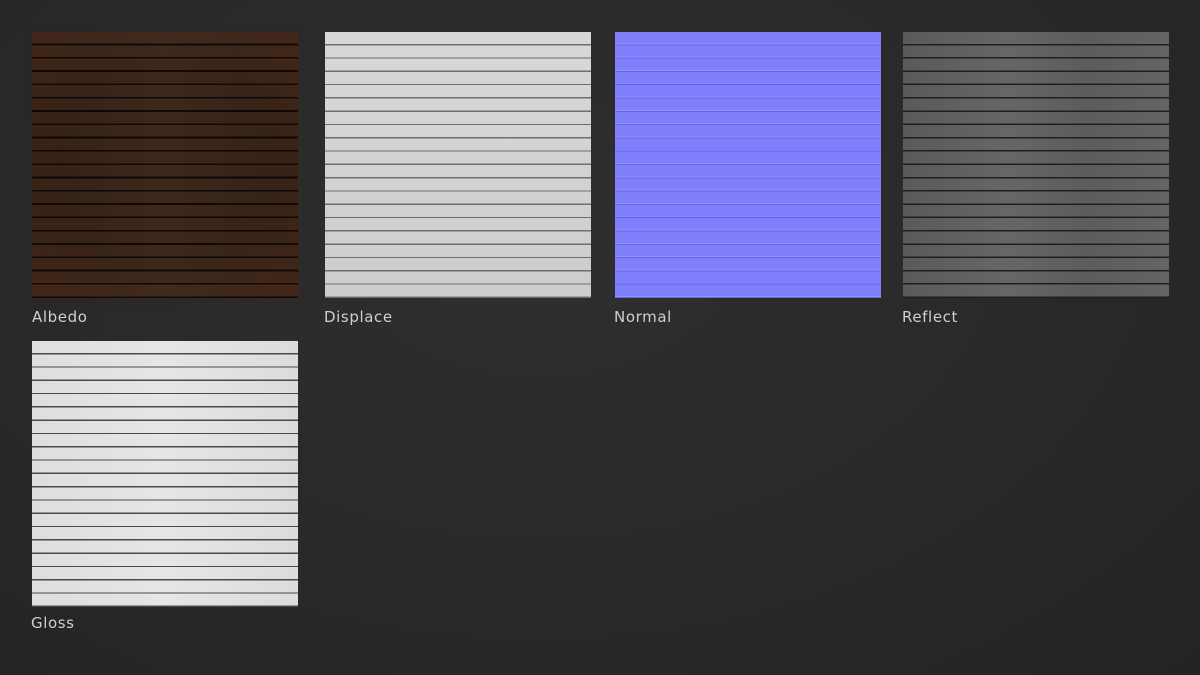  Describe the element at coordinates (1036, 165) in the screenshot. I see `reflect-texture-thumbnail` at that location.